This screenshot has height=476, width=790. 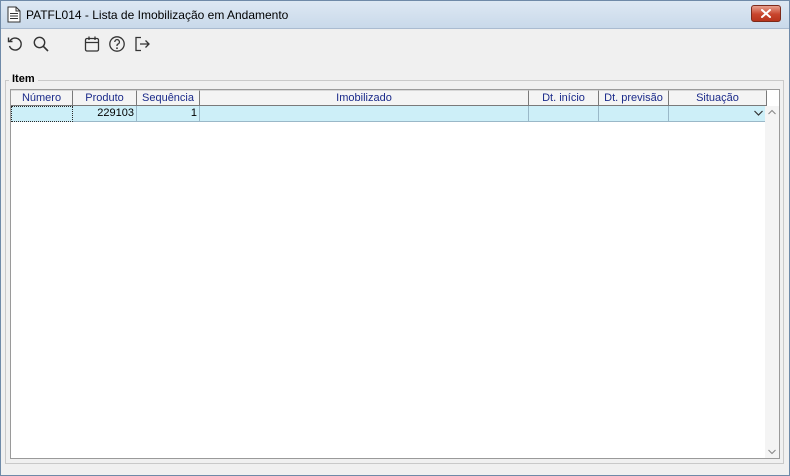 What do you see at coordinates (564, 114) in the screenshot?
I see `cell-dt-inicio` at bounding box center [564, 114].